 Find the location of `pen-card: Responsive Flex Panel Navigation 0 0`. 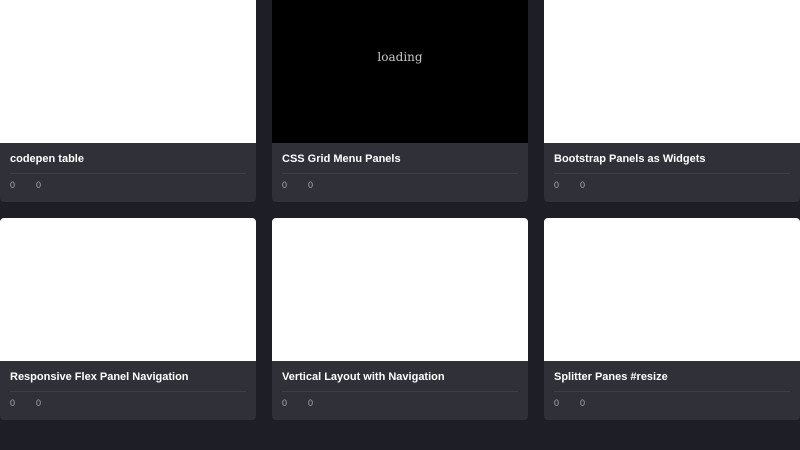

pen-card: Responsive Flex Panel Navigation 0 0 is located at coordinates (128, 319).